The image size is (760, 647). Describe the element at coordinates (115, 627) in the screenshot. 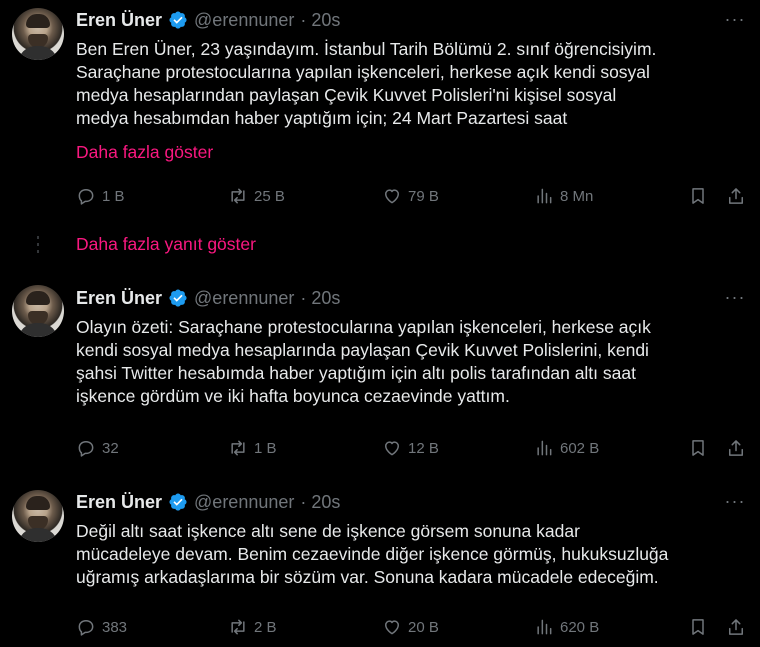

I see `reply-count: 383` at that location.